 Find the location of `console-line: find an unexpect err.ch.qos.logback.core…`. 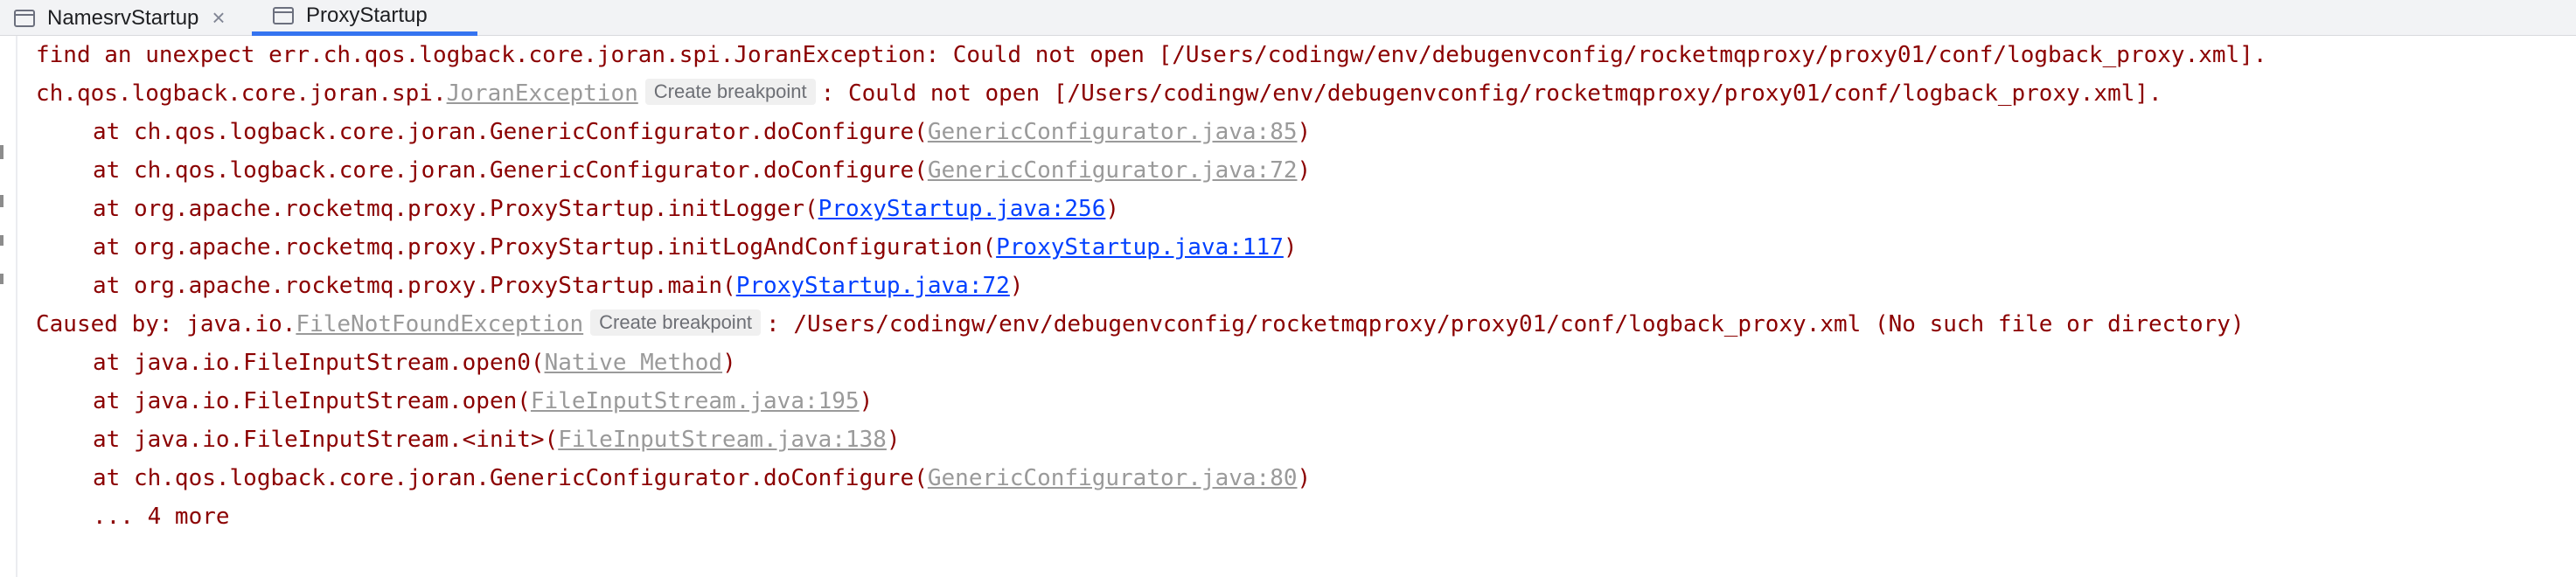

console-line: find an unexpect err.ch.qos.logback.core… is located at coordinates (1133, 55).